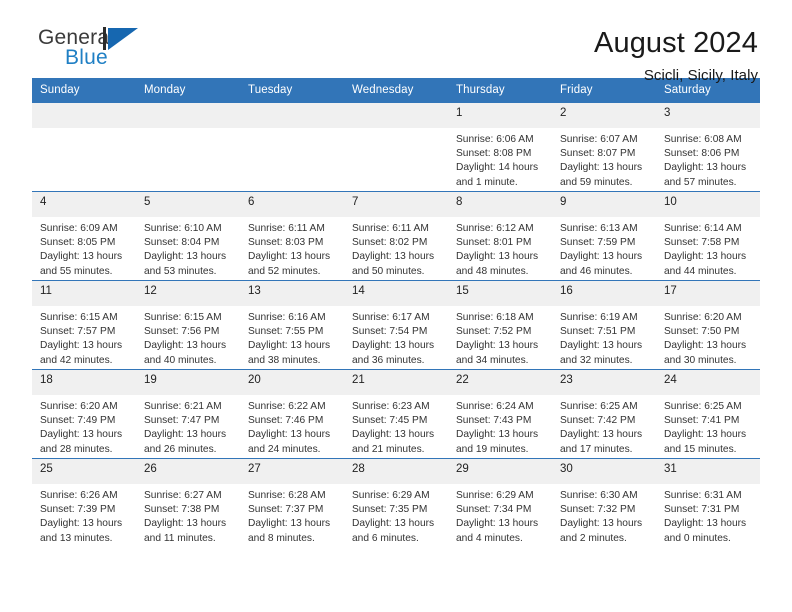 This screenshot has height=612, width=792. I want to click on day-info-daylight: and 15 minutes., so click(700, 449).